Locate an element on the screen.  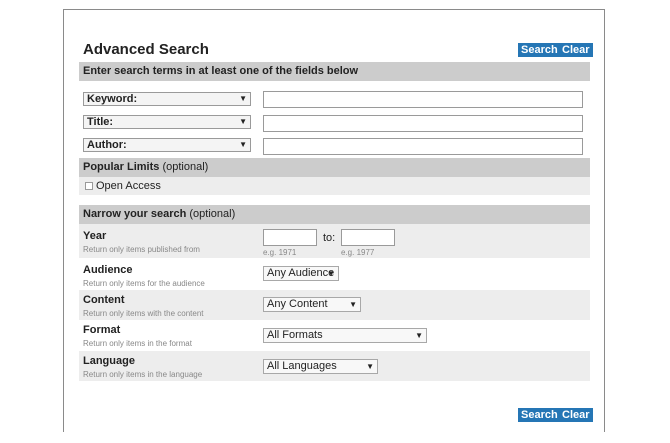
year-to-hint: e.g. 1977 is located at coordinates (358, 252).